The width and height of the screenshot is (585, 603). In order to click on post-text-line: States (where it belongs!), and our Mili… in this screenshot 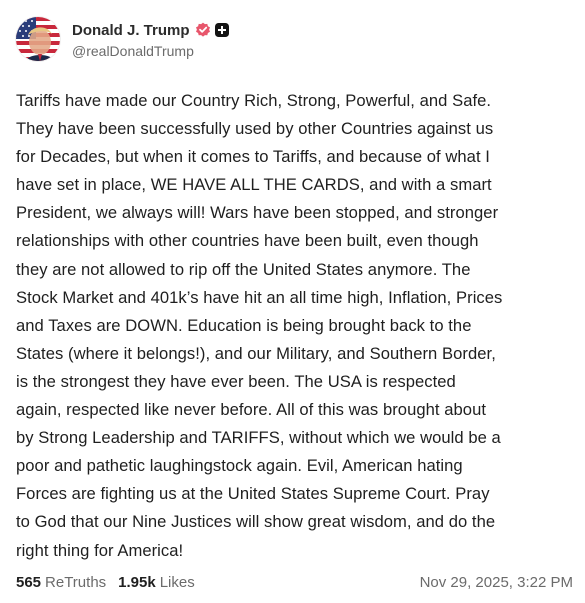, I will do `click(256, 353)`.